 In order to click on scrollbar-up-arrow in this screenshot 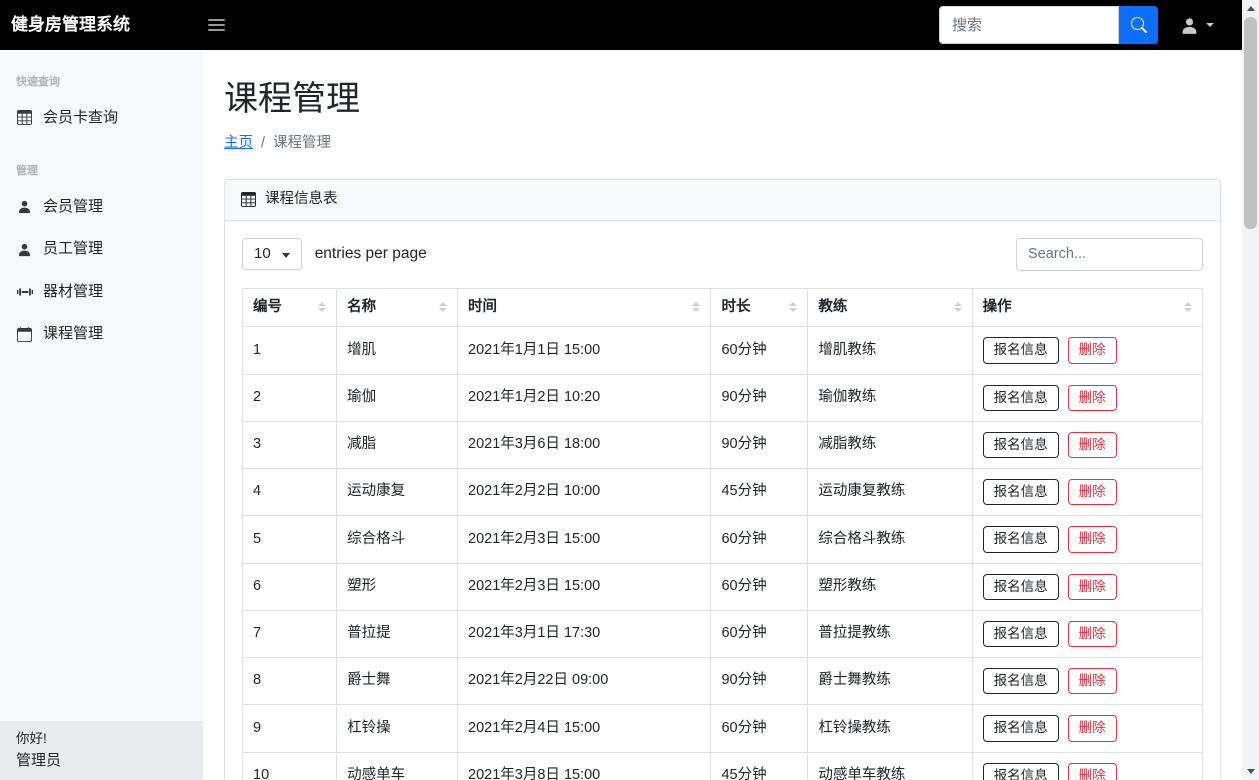, I will do `click(1250, 8)`.